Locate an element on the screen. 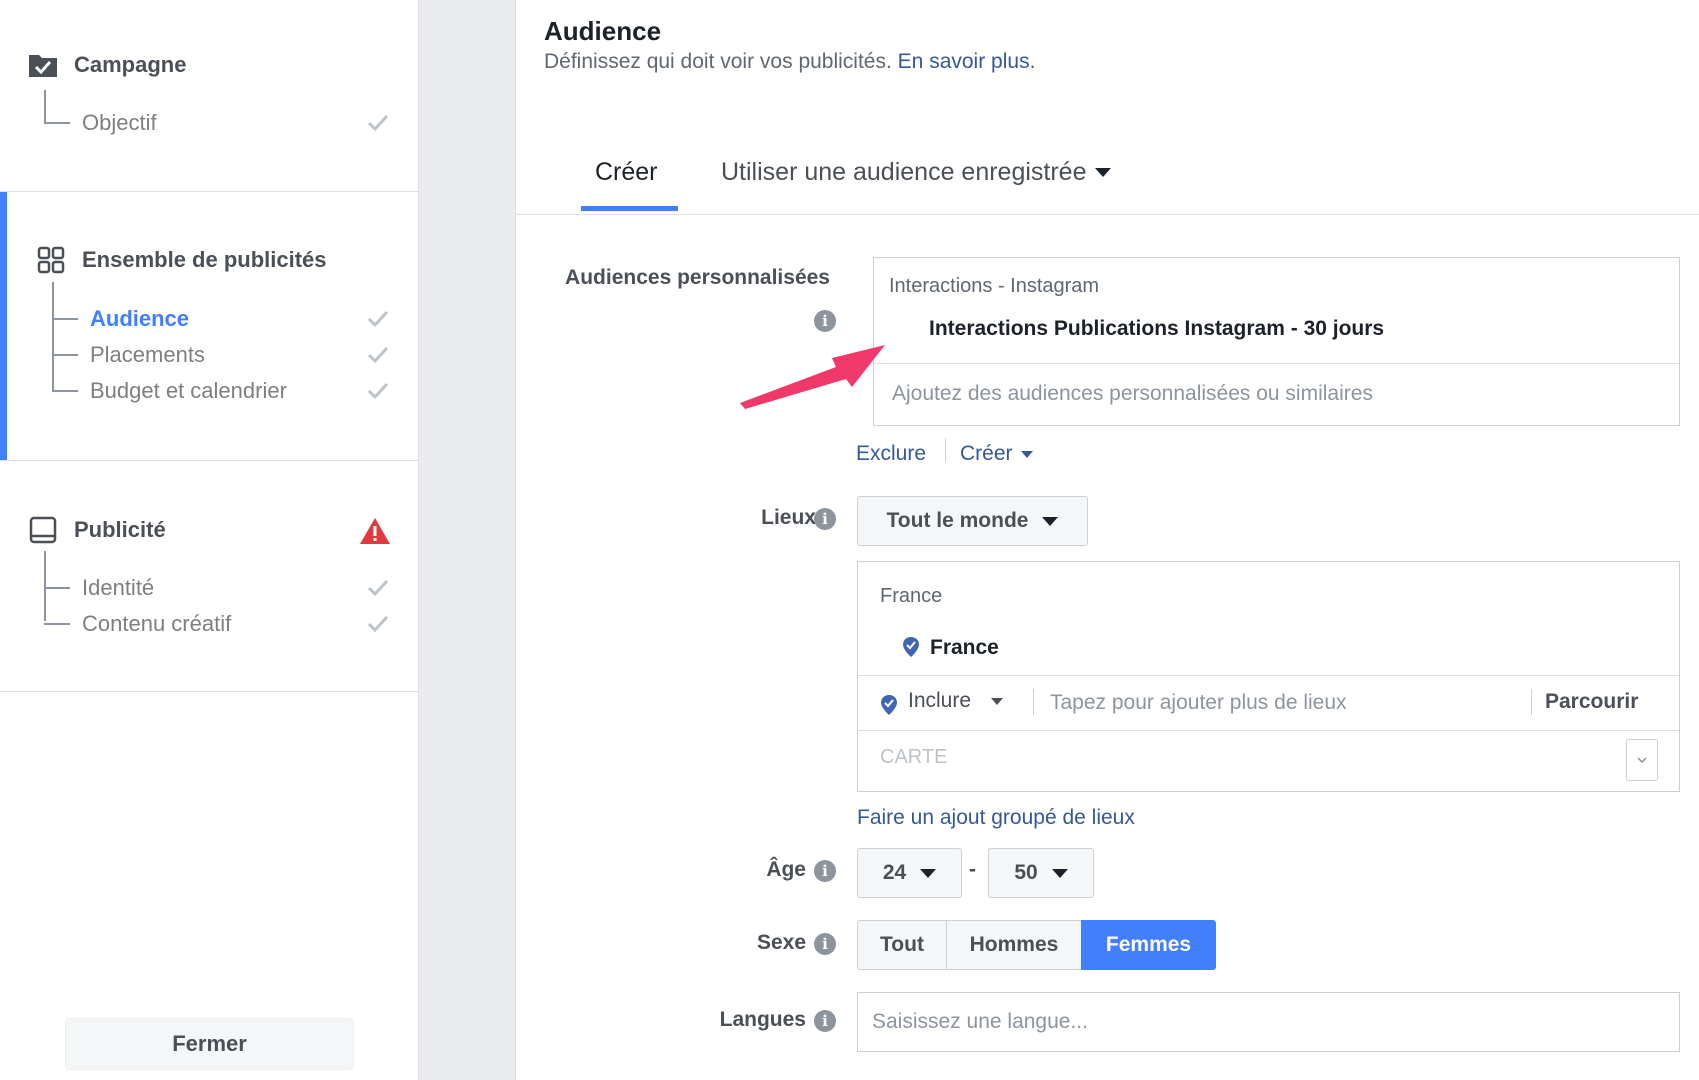 The width and height of the screenshot is (1699, 1080). folder-check-icon is located at coordinates (43, 65).